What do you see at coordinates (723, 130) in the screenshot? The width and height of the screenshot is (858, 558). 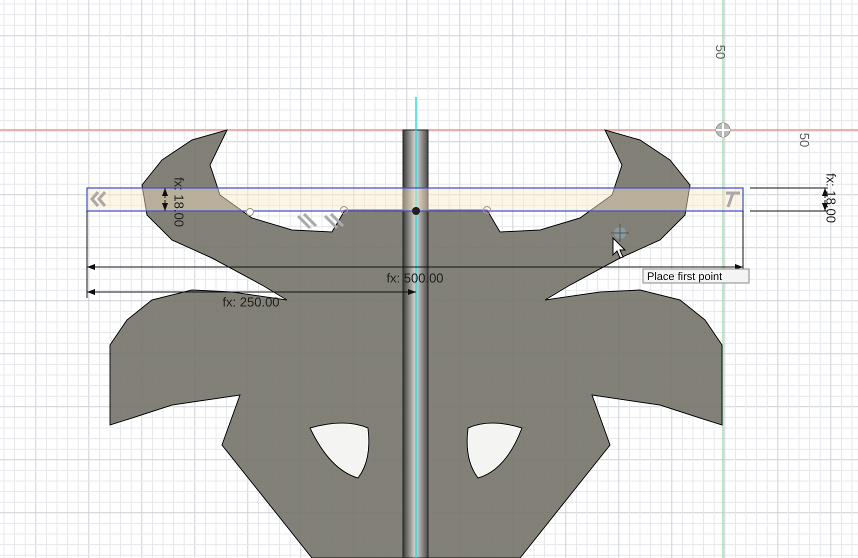 I see `origin-icon` at bounding box center [723, 130].